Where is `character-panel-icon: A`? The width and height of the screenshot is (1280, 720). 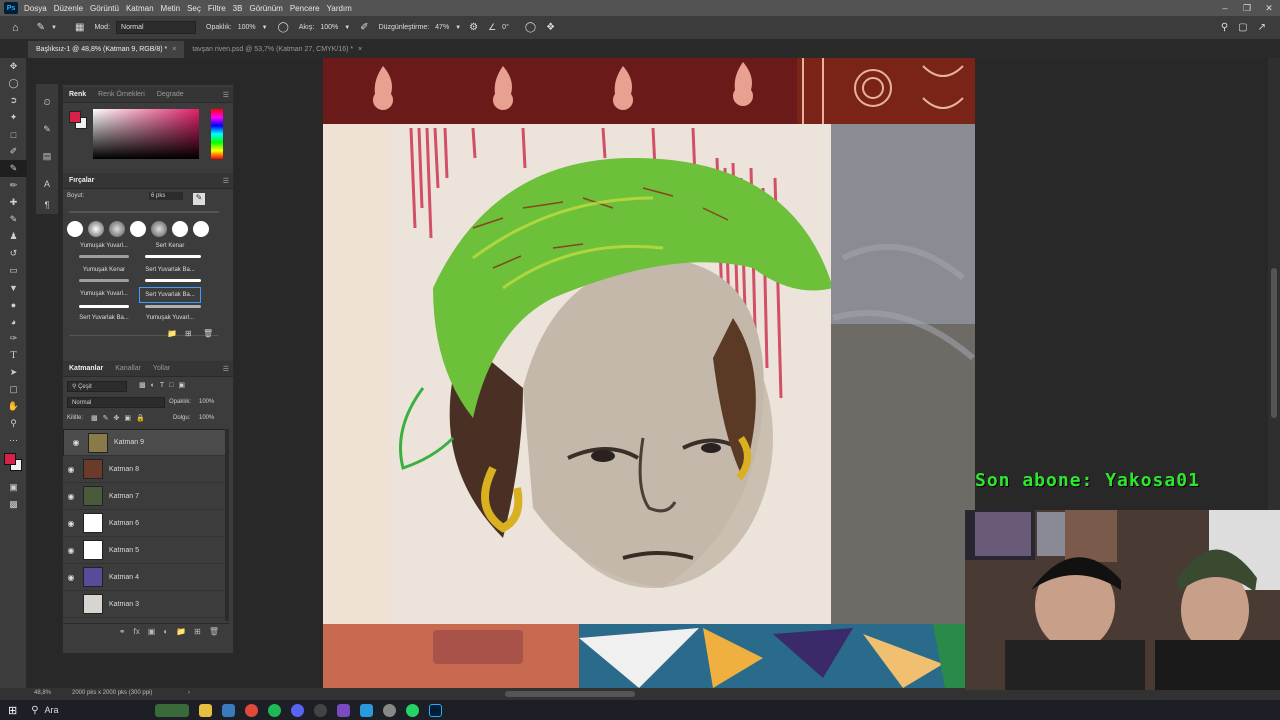 character-panel-icon: A is located at coordinates (47, 183).